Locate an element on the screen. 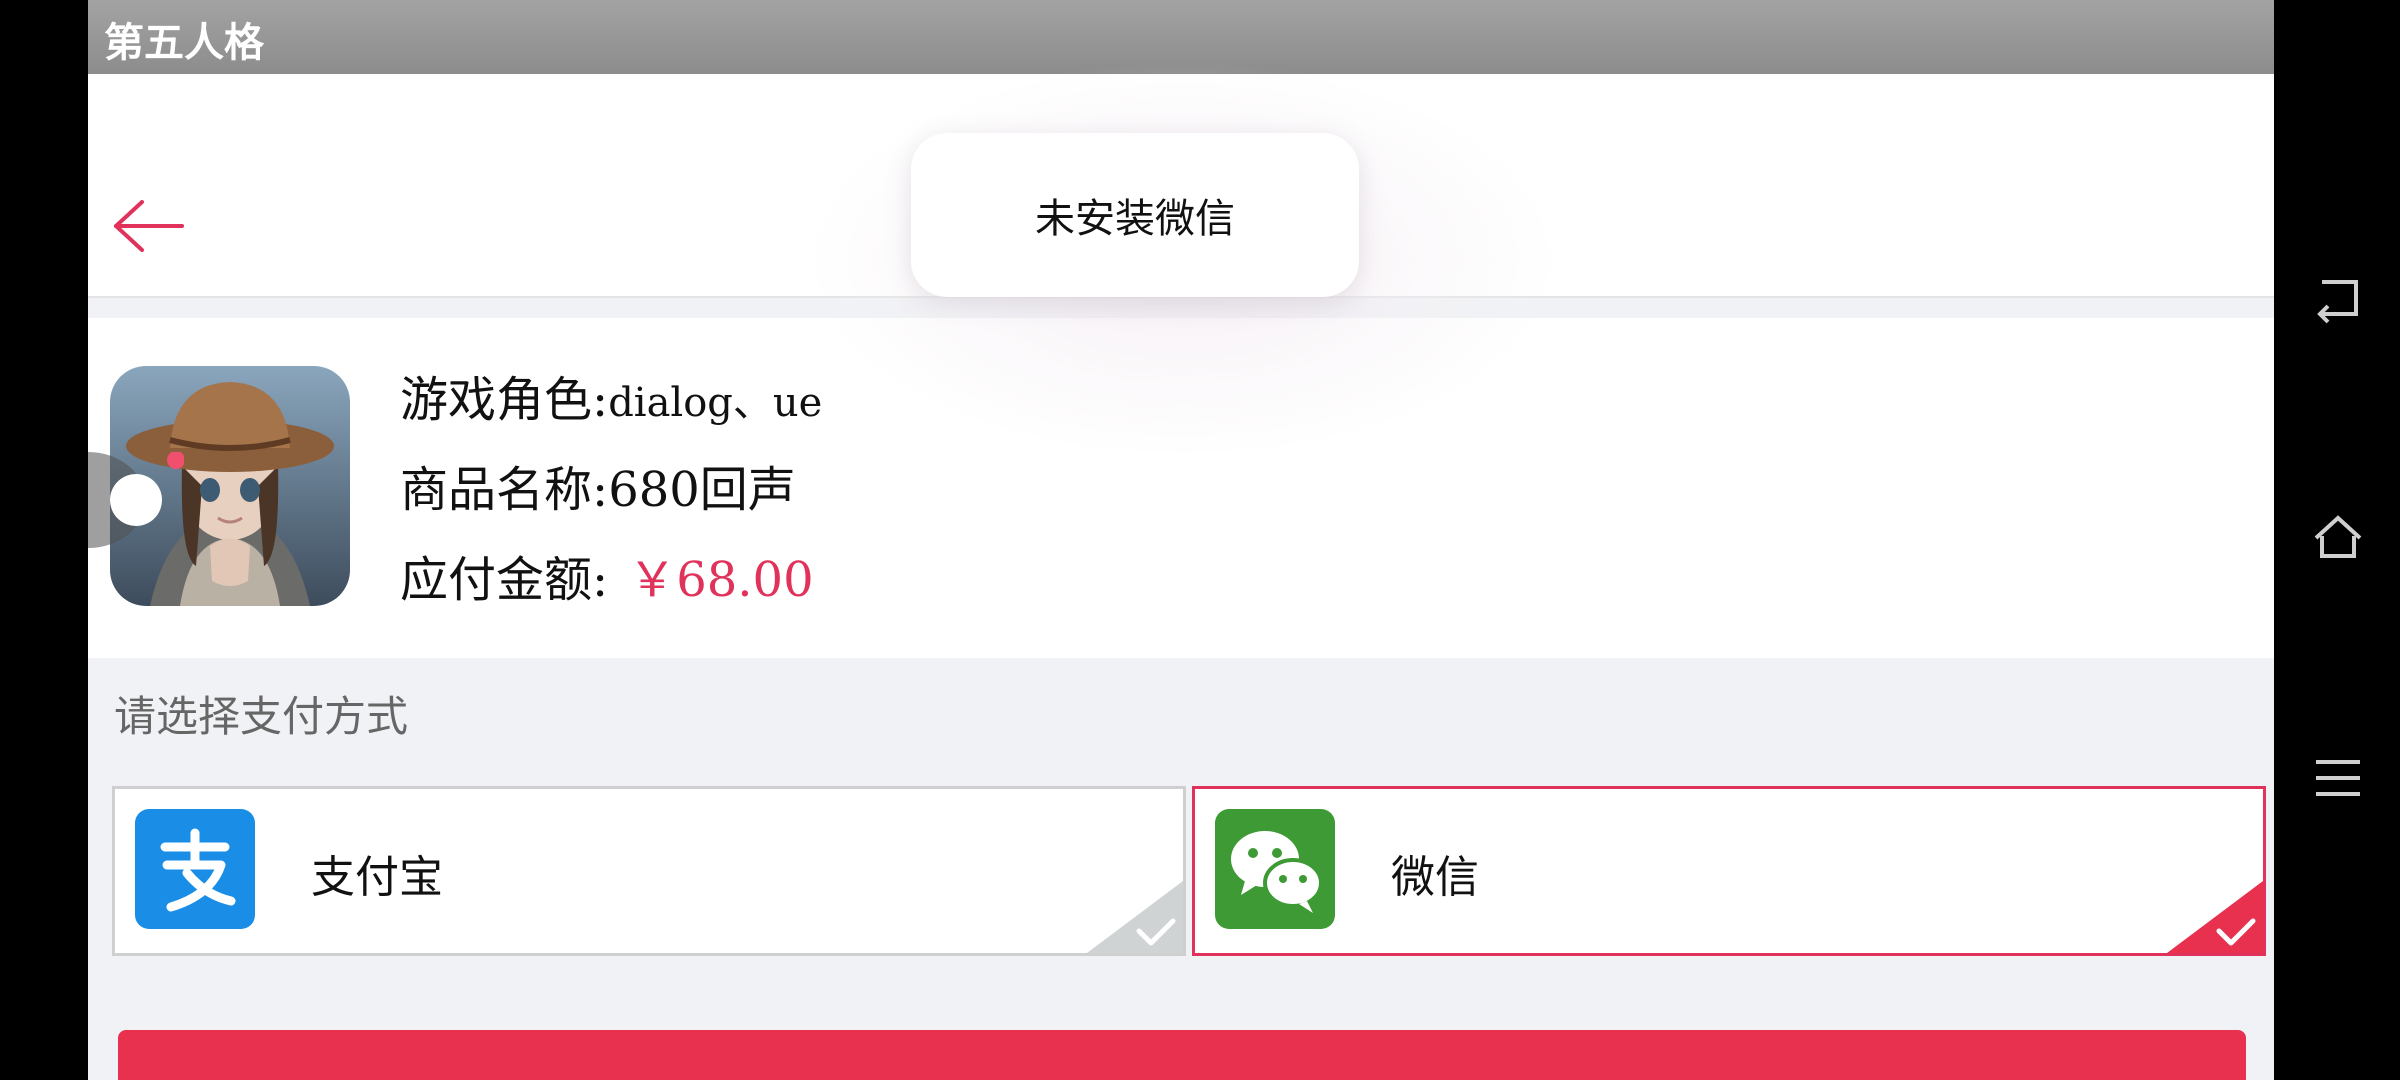 This screenshot has height=1080, width=2400. product-value: 680回声 is located at coordinates (702, 490).